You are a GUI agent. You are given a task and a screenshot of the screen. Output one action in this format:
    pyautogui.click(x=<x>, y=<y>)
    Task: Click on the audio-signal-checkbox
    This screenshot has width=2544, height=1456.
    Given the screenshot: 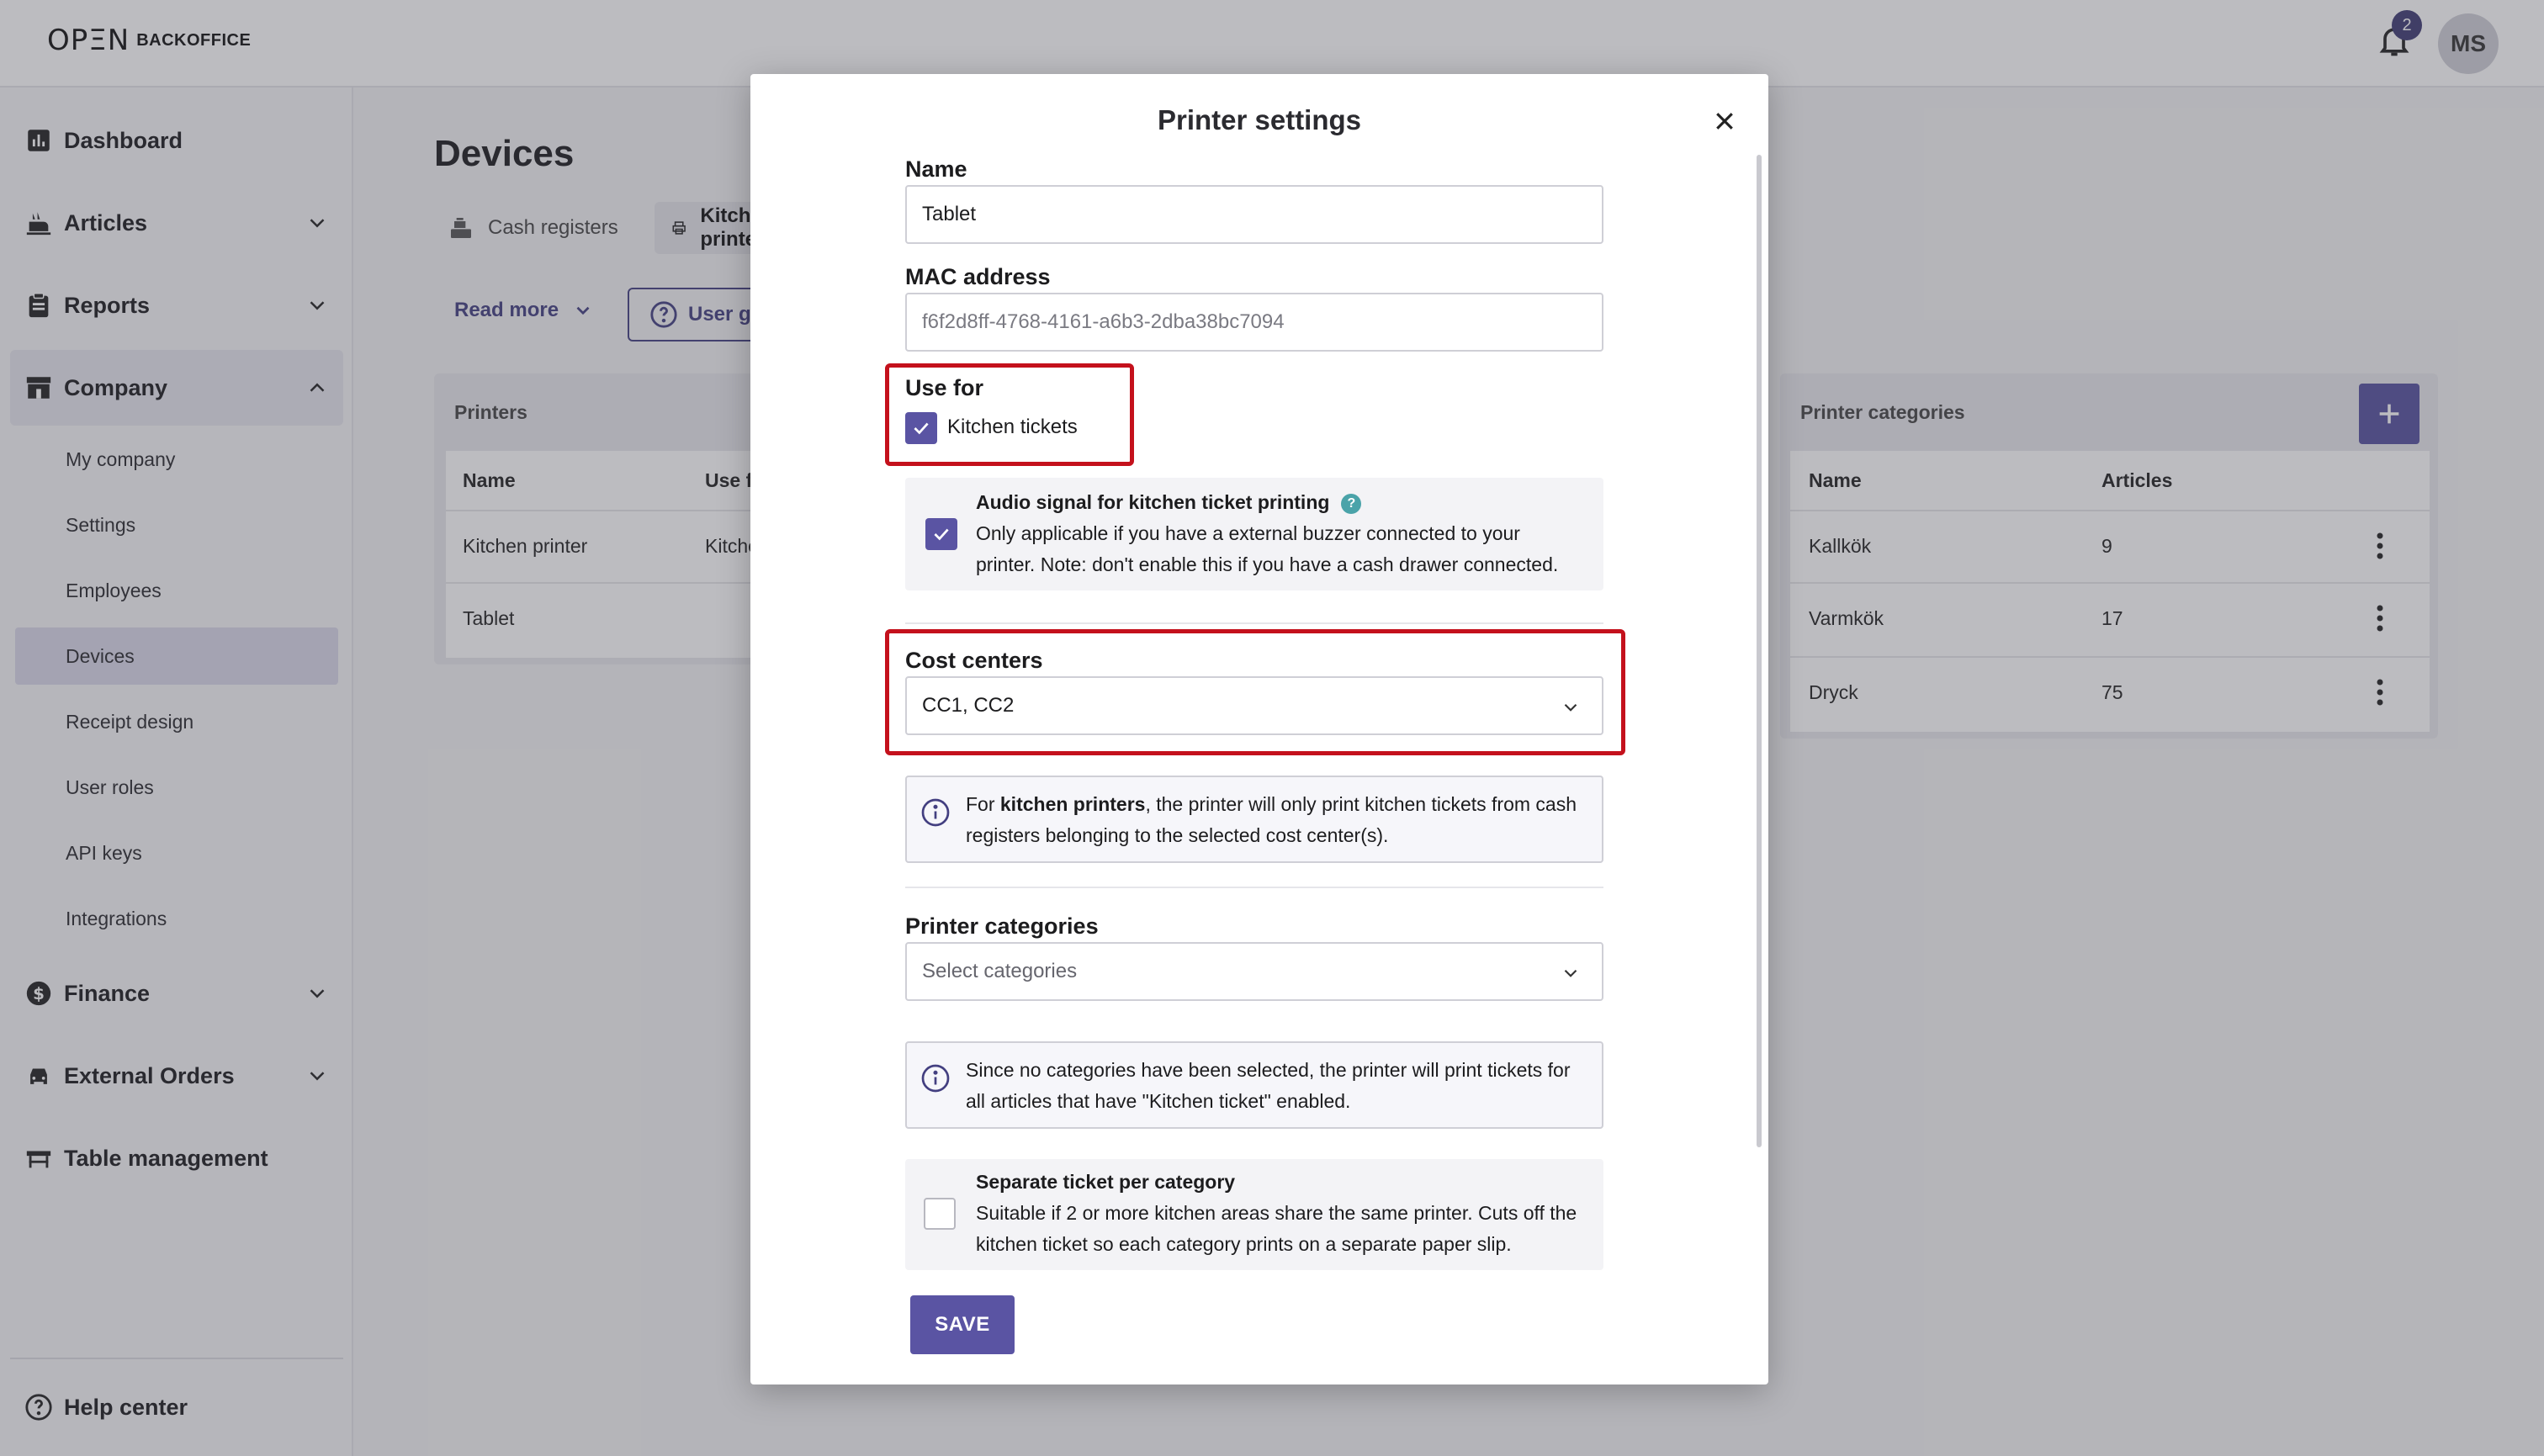 What is the action you would take?
    pyautogui.click(x=941, y=534)
    